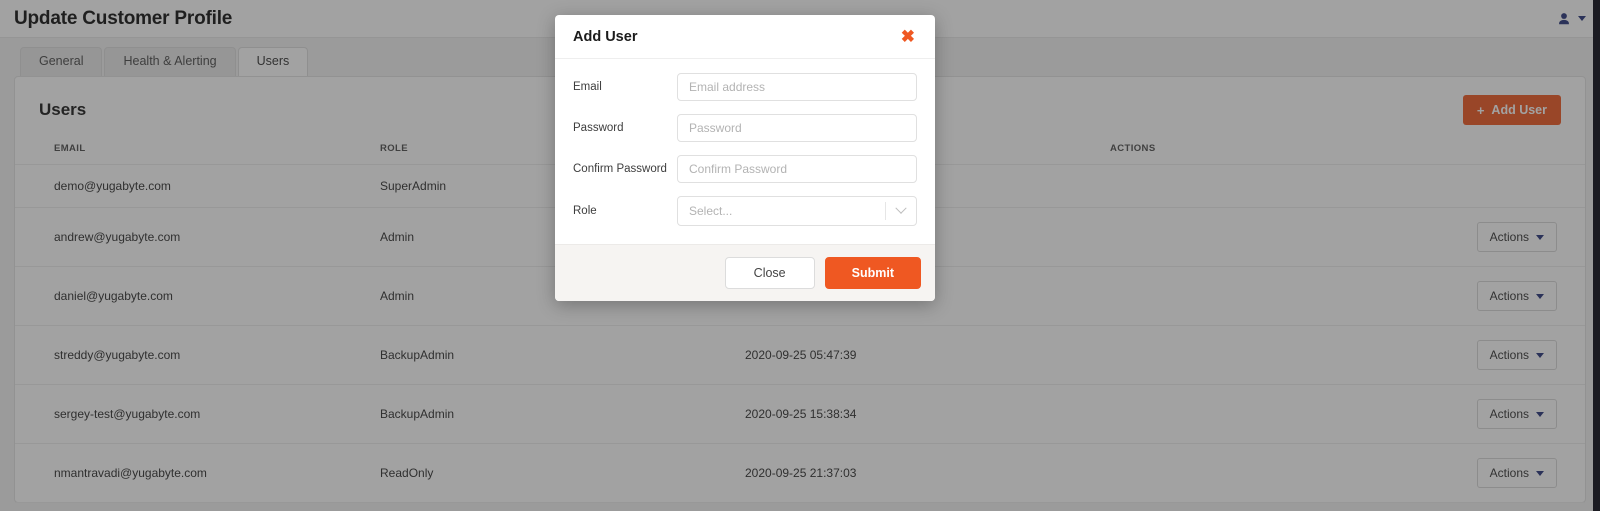  Describe the element at coordinates (901, 208) in the screenshot. I see `chevron-down-icon` at that location.